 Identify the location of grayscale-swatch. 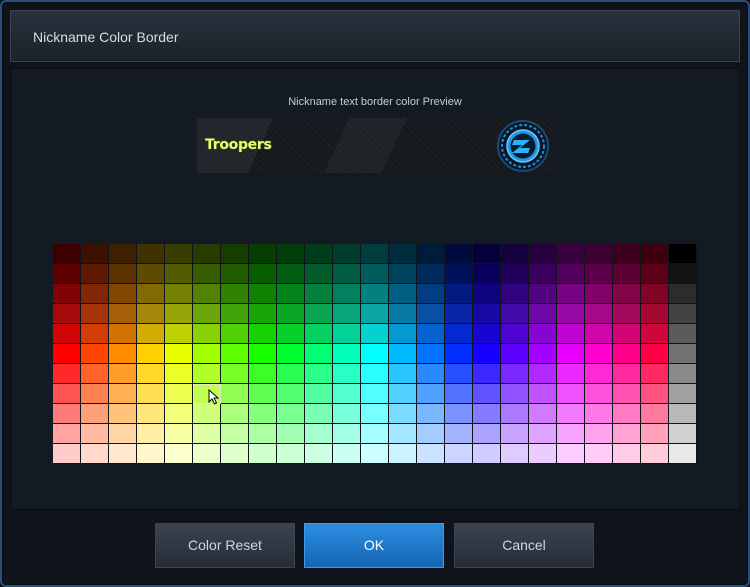
(683, 374).